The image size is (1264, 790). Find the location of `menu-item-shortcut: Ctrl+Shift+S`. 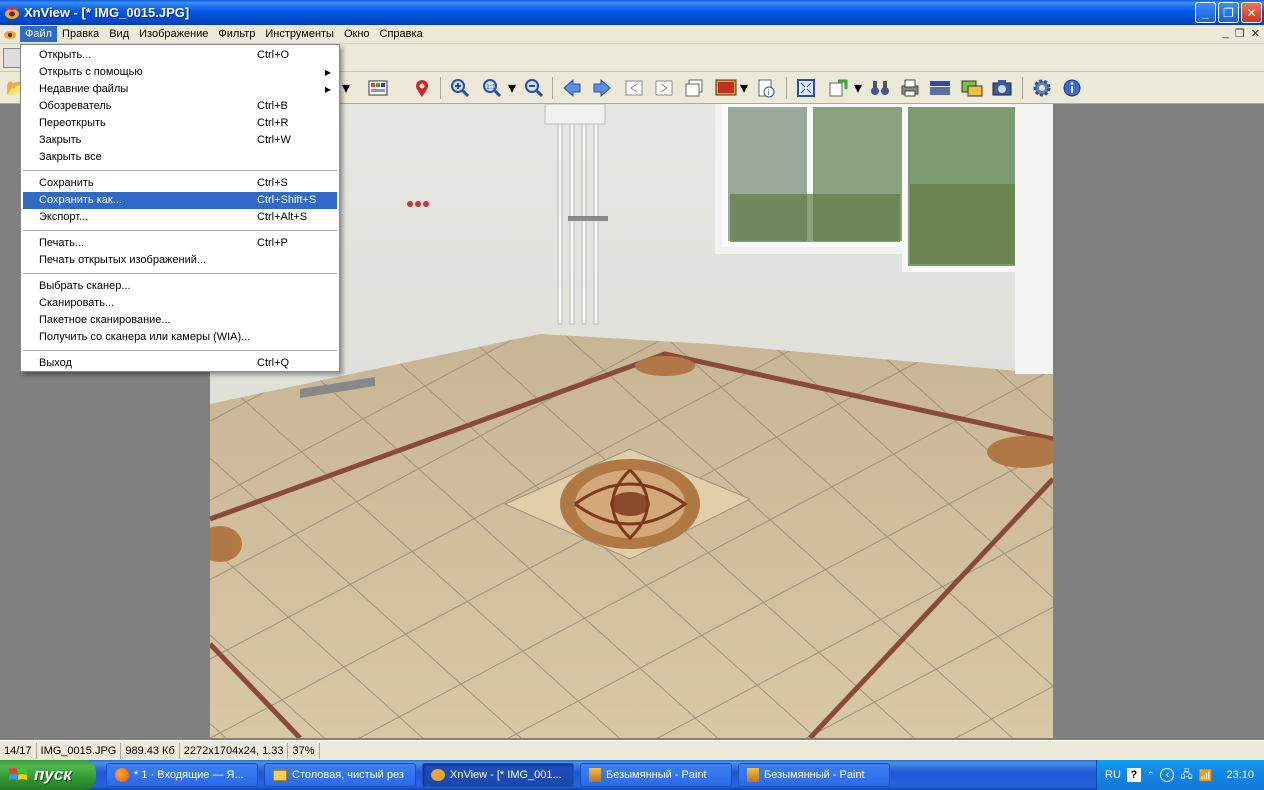

menu-item-shortcut: Ctrl+Shift+S is located at coordinates (287, 200).